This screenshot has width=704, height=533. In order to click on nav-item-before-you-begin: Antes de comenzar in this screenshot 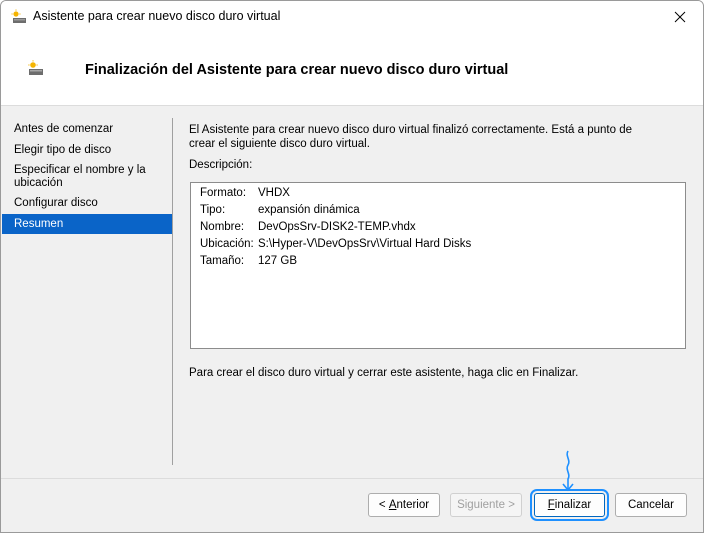, I will do `click(87, 130)`.